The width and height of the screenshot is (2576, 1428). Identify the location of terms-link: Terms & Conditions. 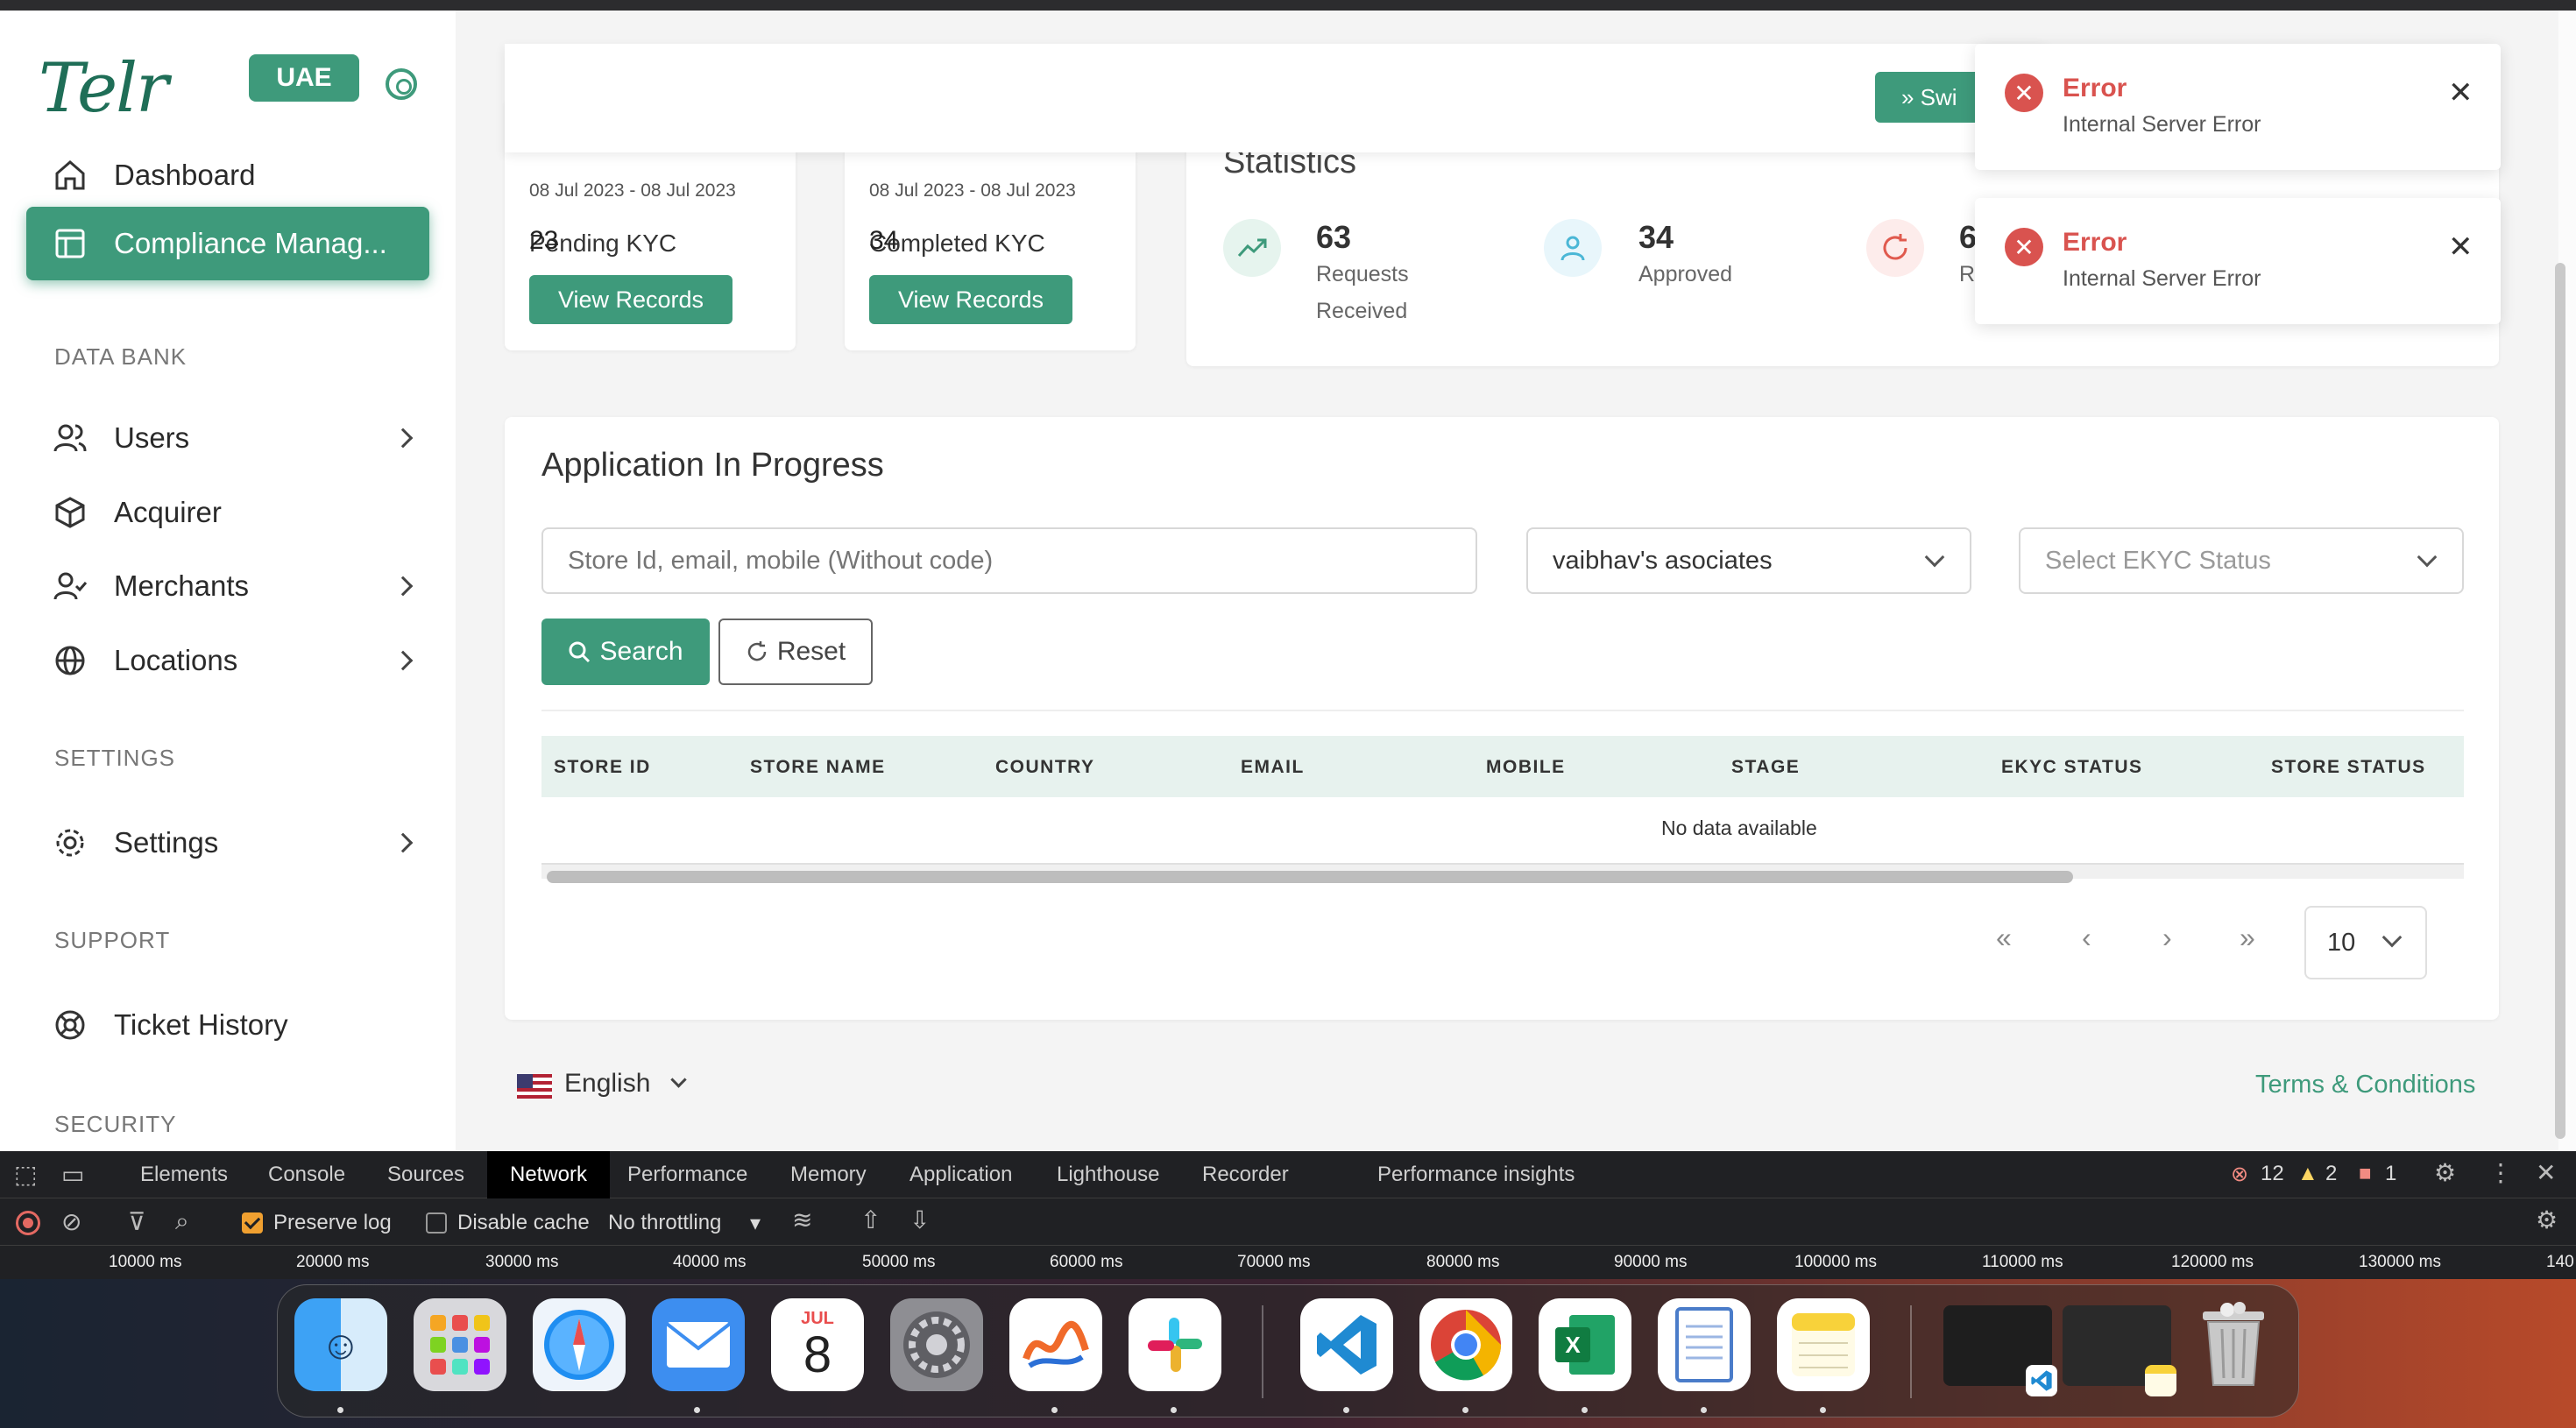
(2365, 1085).